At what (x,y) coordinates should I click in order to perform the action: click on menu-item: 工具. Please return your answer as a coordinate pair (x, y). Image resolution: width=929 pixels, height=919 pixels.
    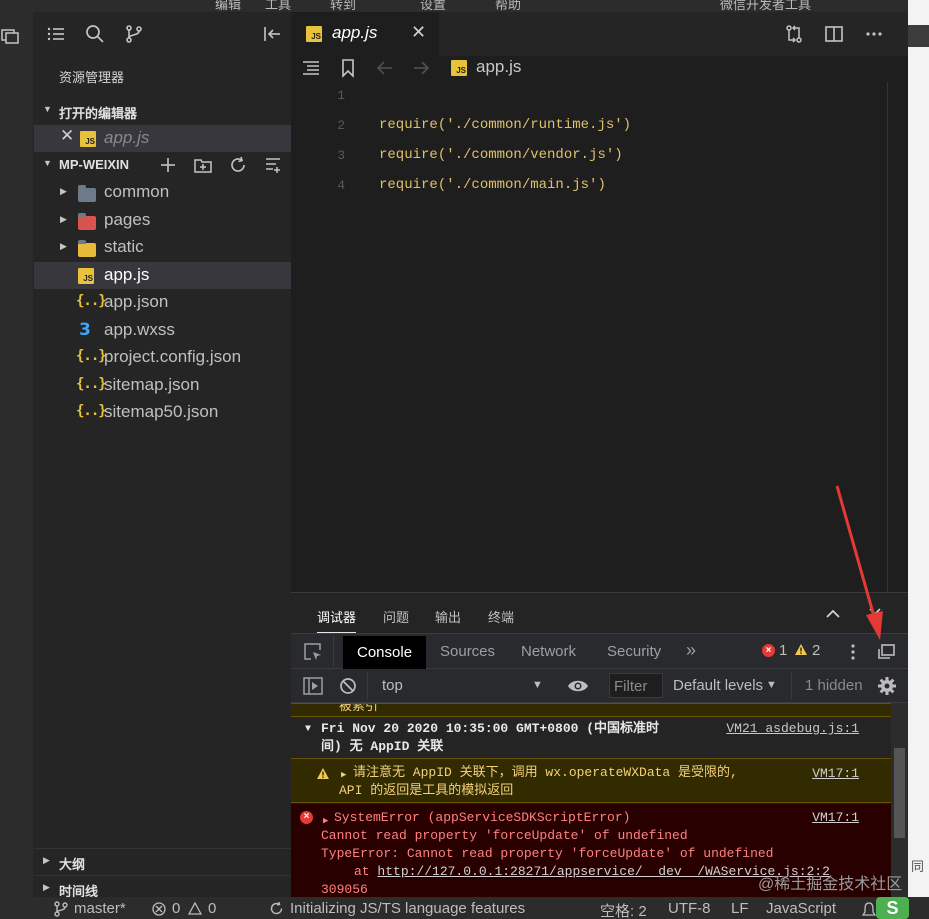
    Looking at the image, I should click on (278, 6).